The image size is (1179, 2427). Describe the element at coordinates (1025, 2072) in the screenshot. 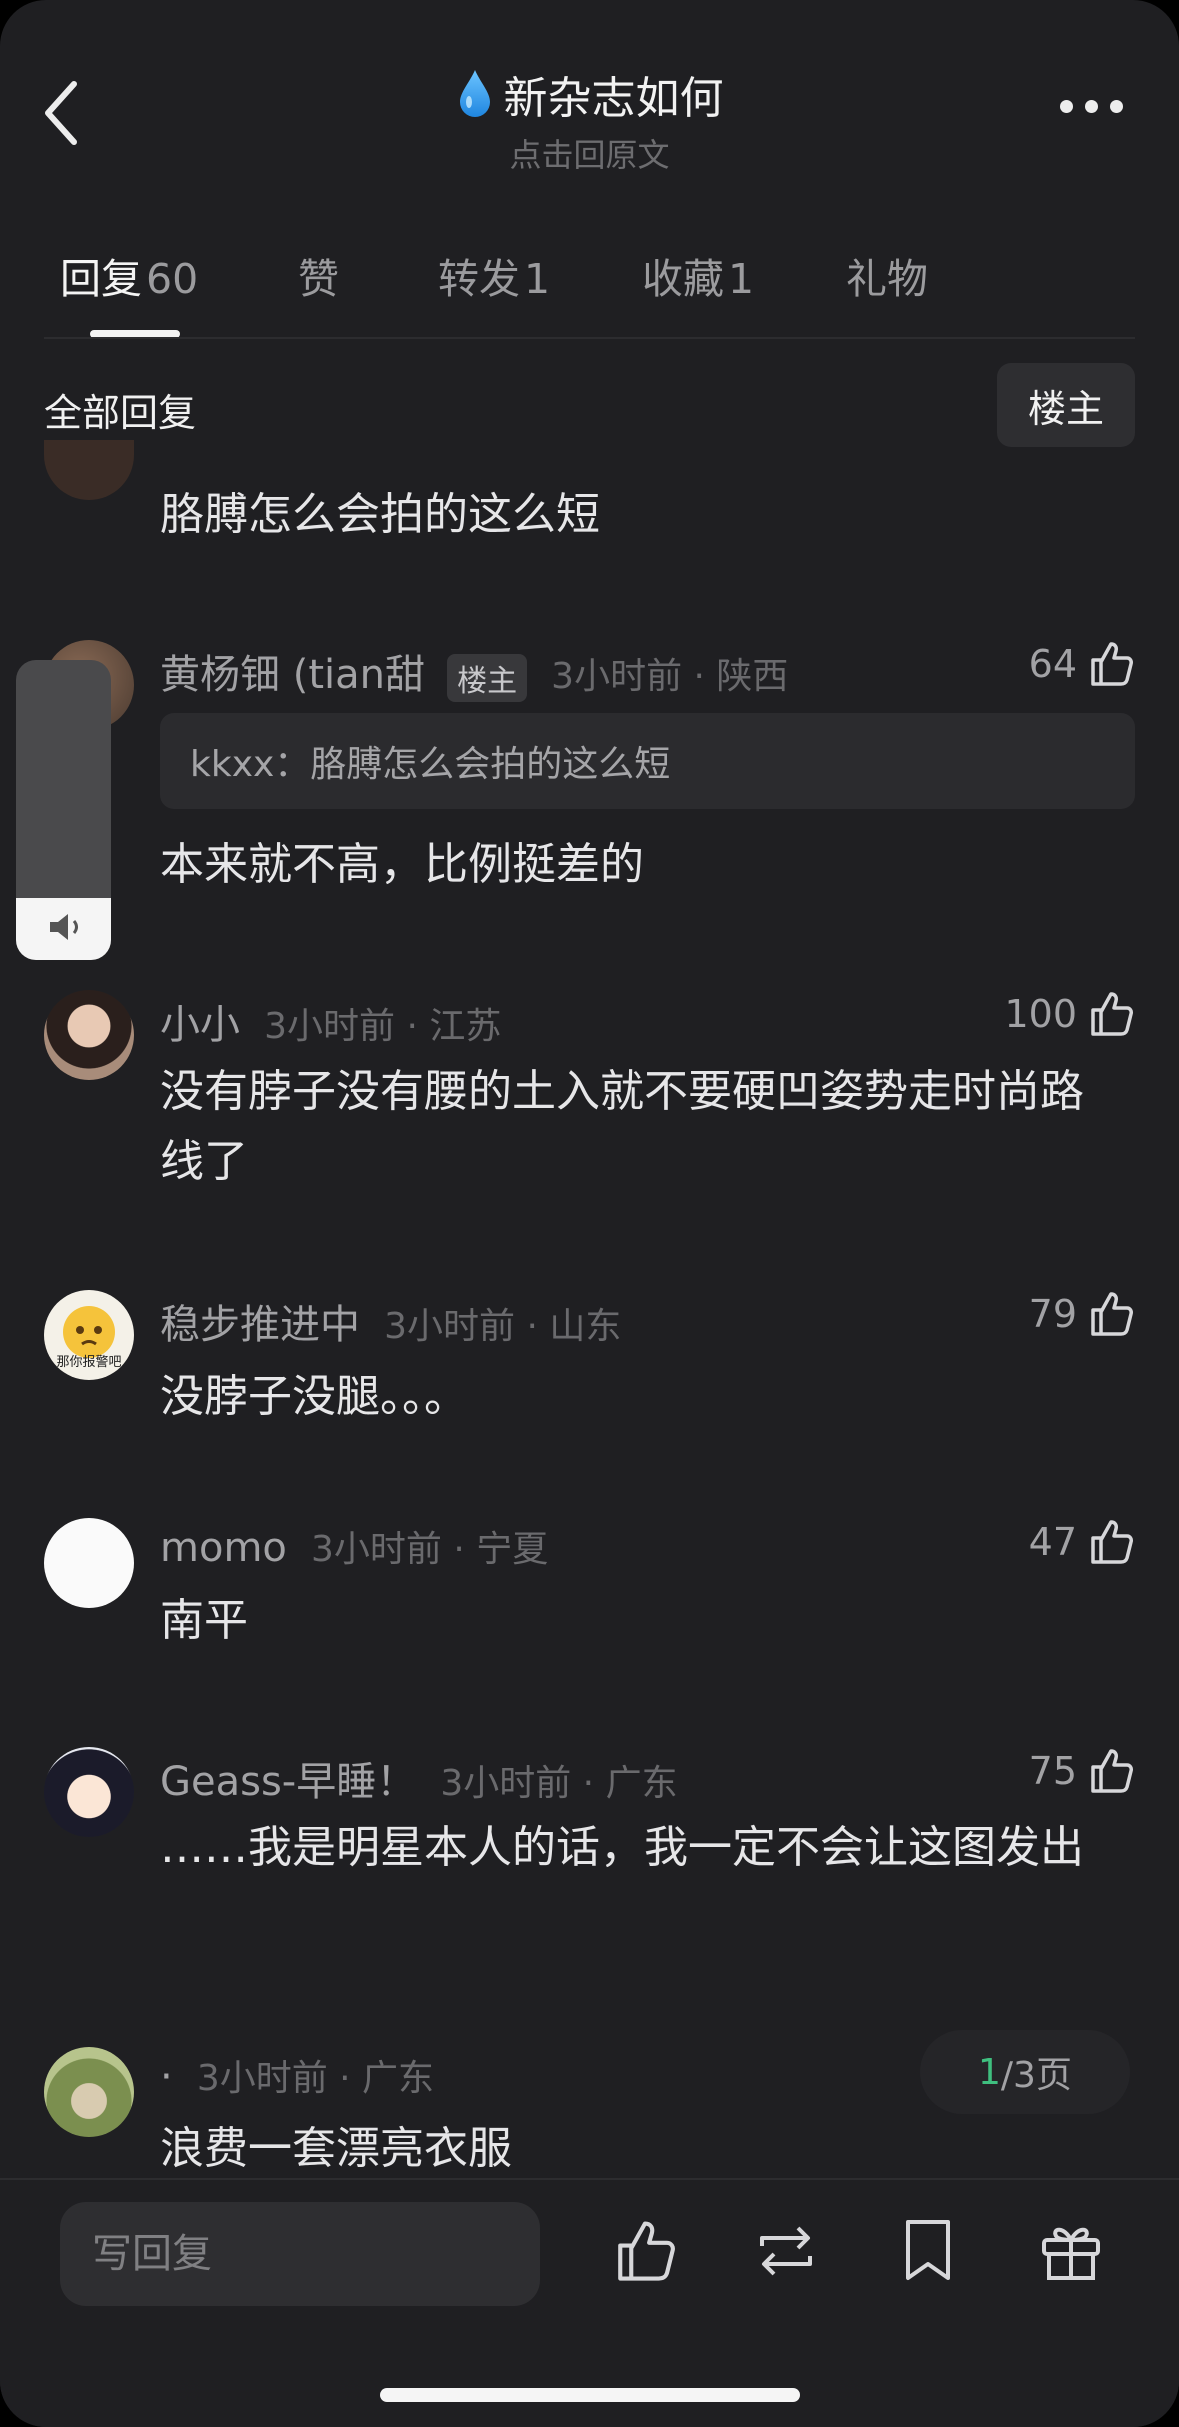

I see `page-indicator: 1/3页` at that location.